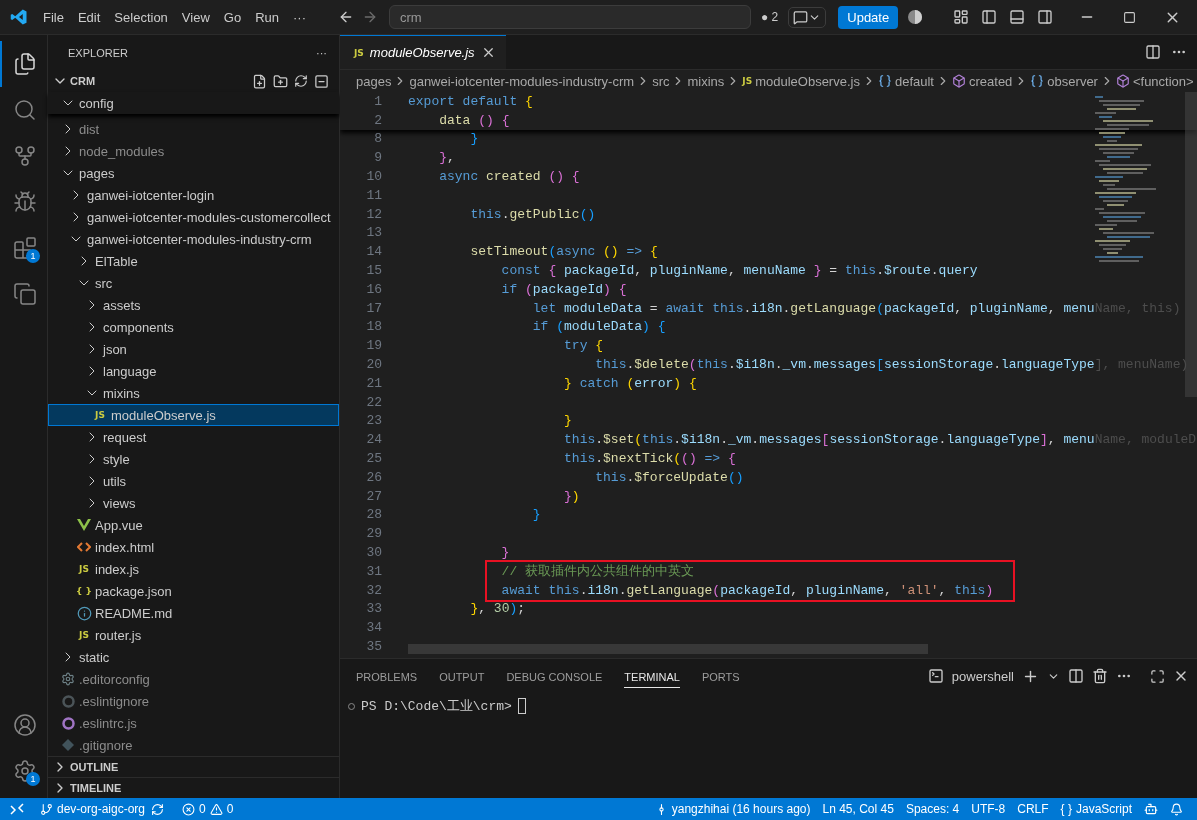  I want to click on breadcrumb: src, so click(661, 81).